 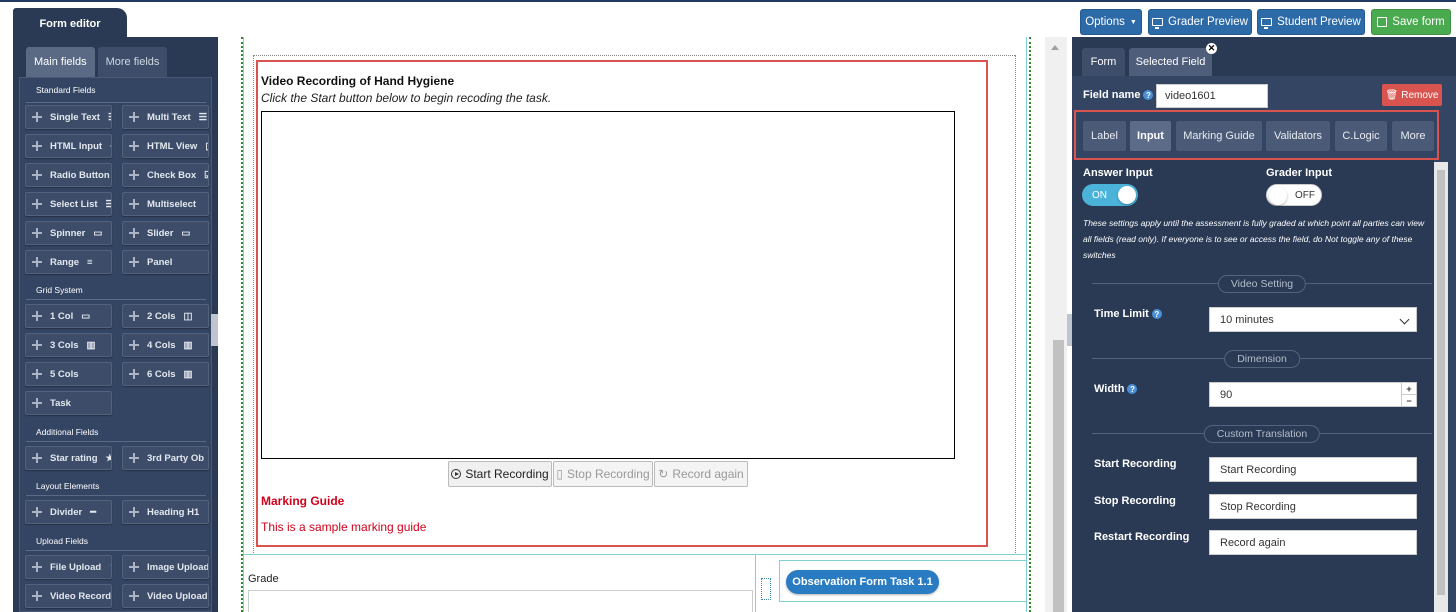 What do you see at coordinates (132, 62) in the screenshot?
I see `tab-more-fields: More fields` at bounding box center [132, 62].